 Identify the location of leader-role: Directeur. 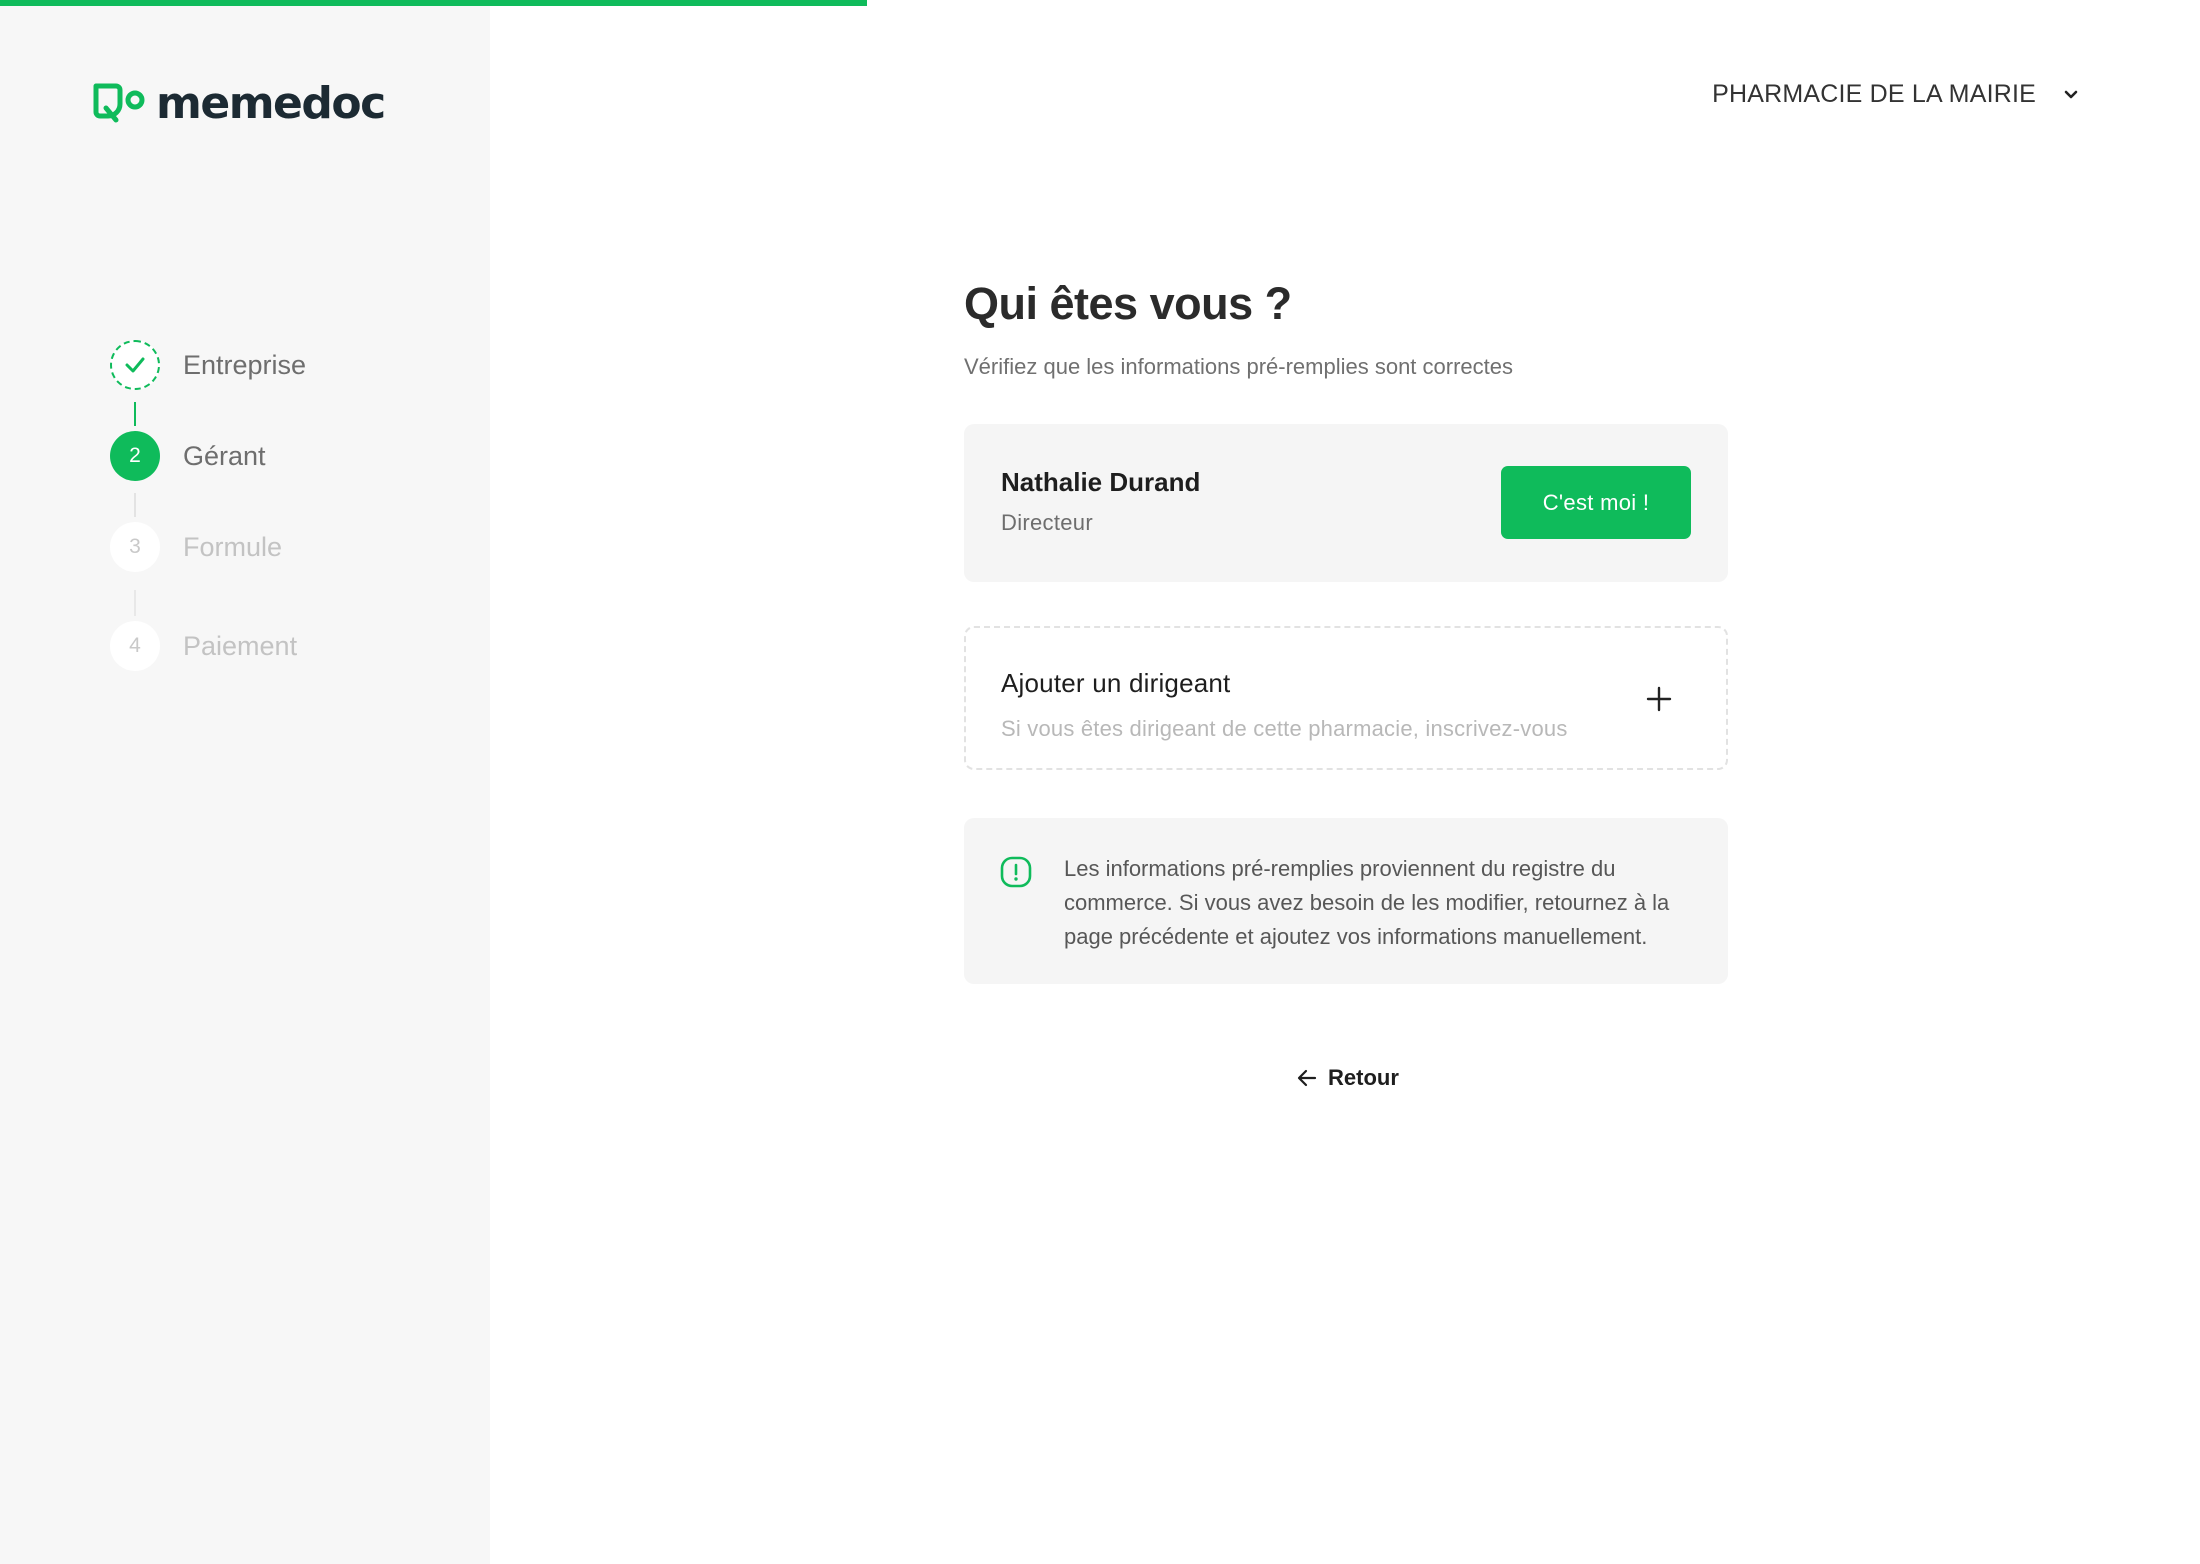
(1047, 522).